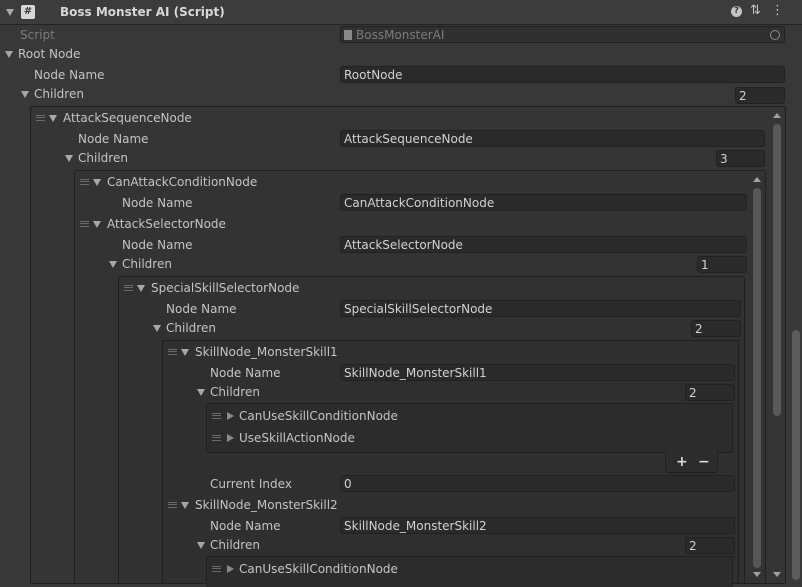  I want to click on root-foldout-icon, so click(9, 54).